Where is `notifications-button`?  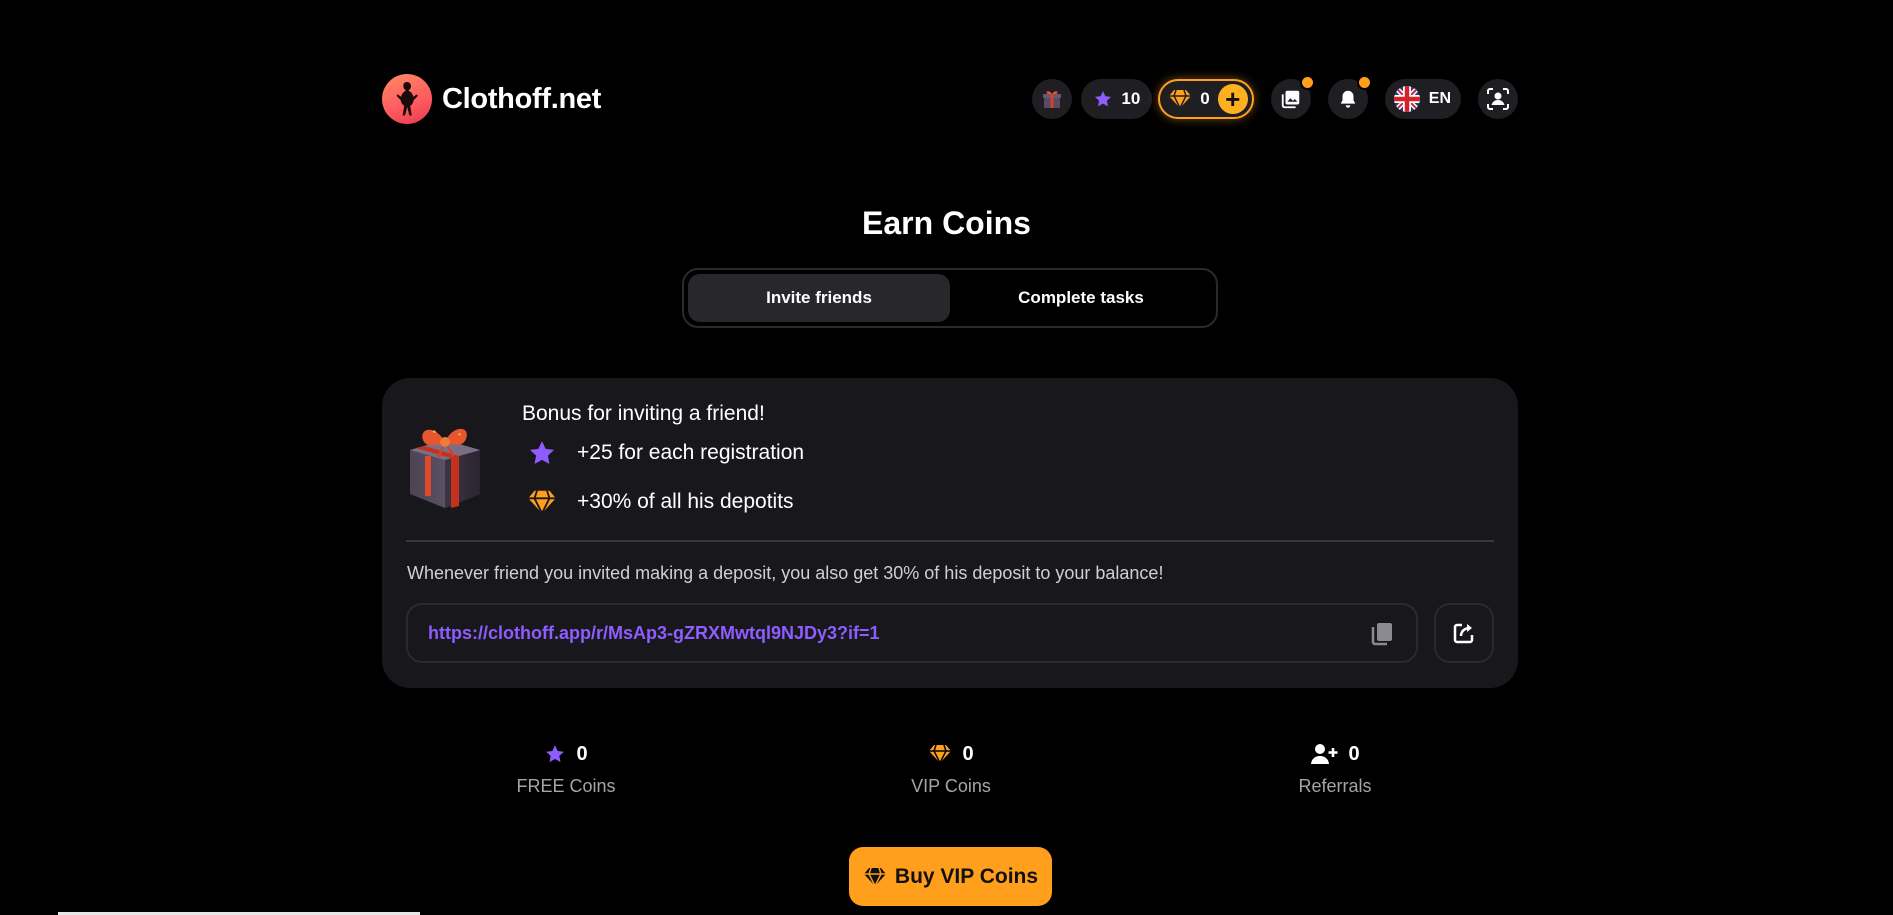 notifications-button is located at coordinates (1349, 97).